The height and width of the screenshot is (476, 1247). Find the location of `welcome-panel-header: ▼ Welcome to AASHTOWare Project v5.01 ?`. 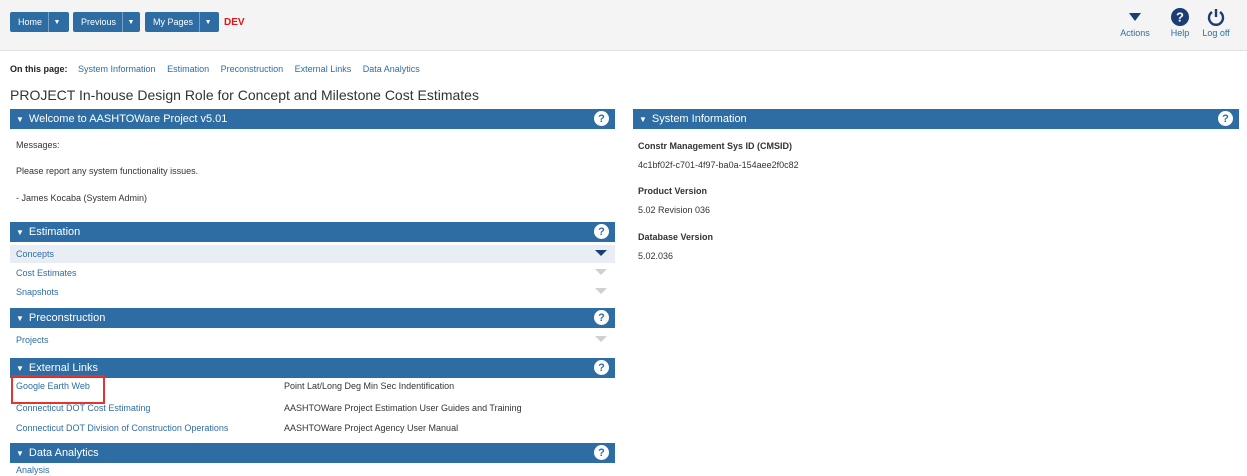

welcome-panel-header: ▼ Welcome to AASHTOWare Project v5.01 ? is located at coordinates (312, 119).